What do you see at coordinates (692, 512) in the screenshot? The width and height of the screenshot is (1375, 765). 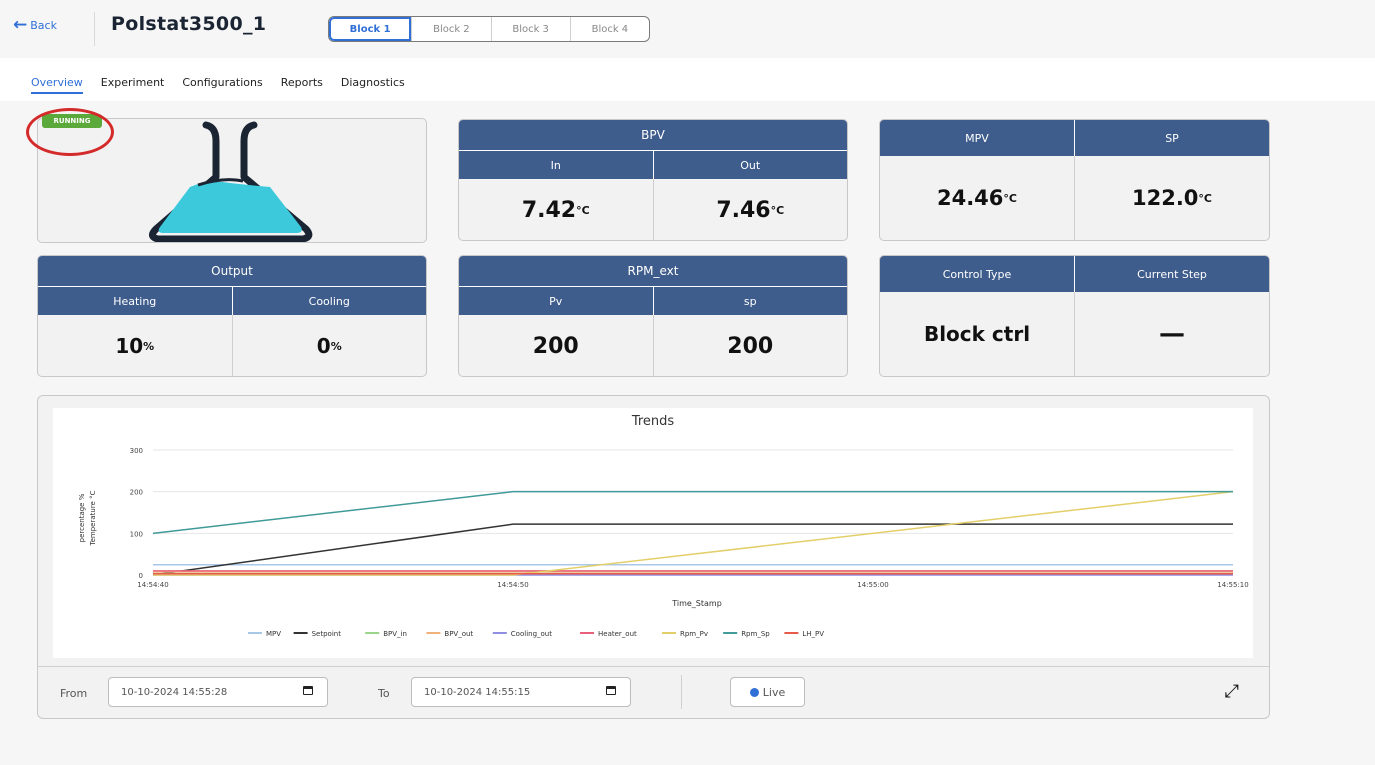 I see `series-line-rpm_sp` at bounding box center [692, 512].